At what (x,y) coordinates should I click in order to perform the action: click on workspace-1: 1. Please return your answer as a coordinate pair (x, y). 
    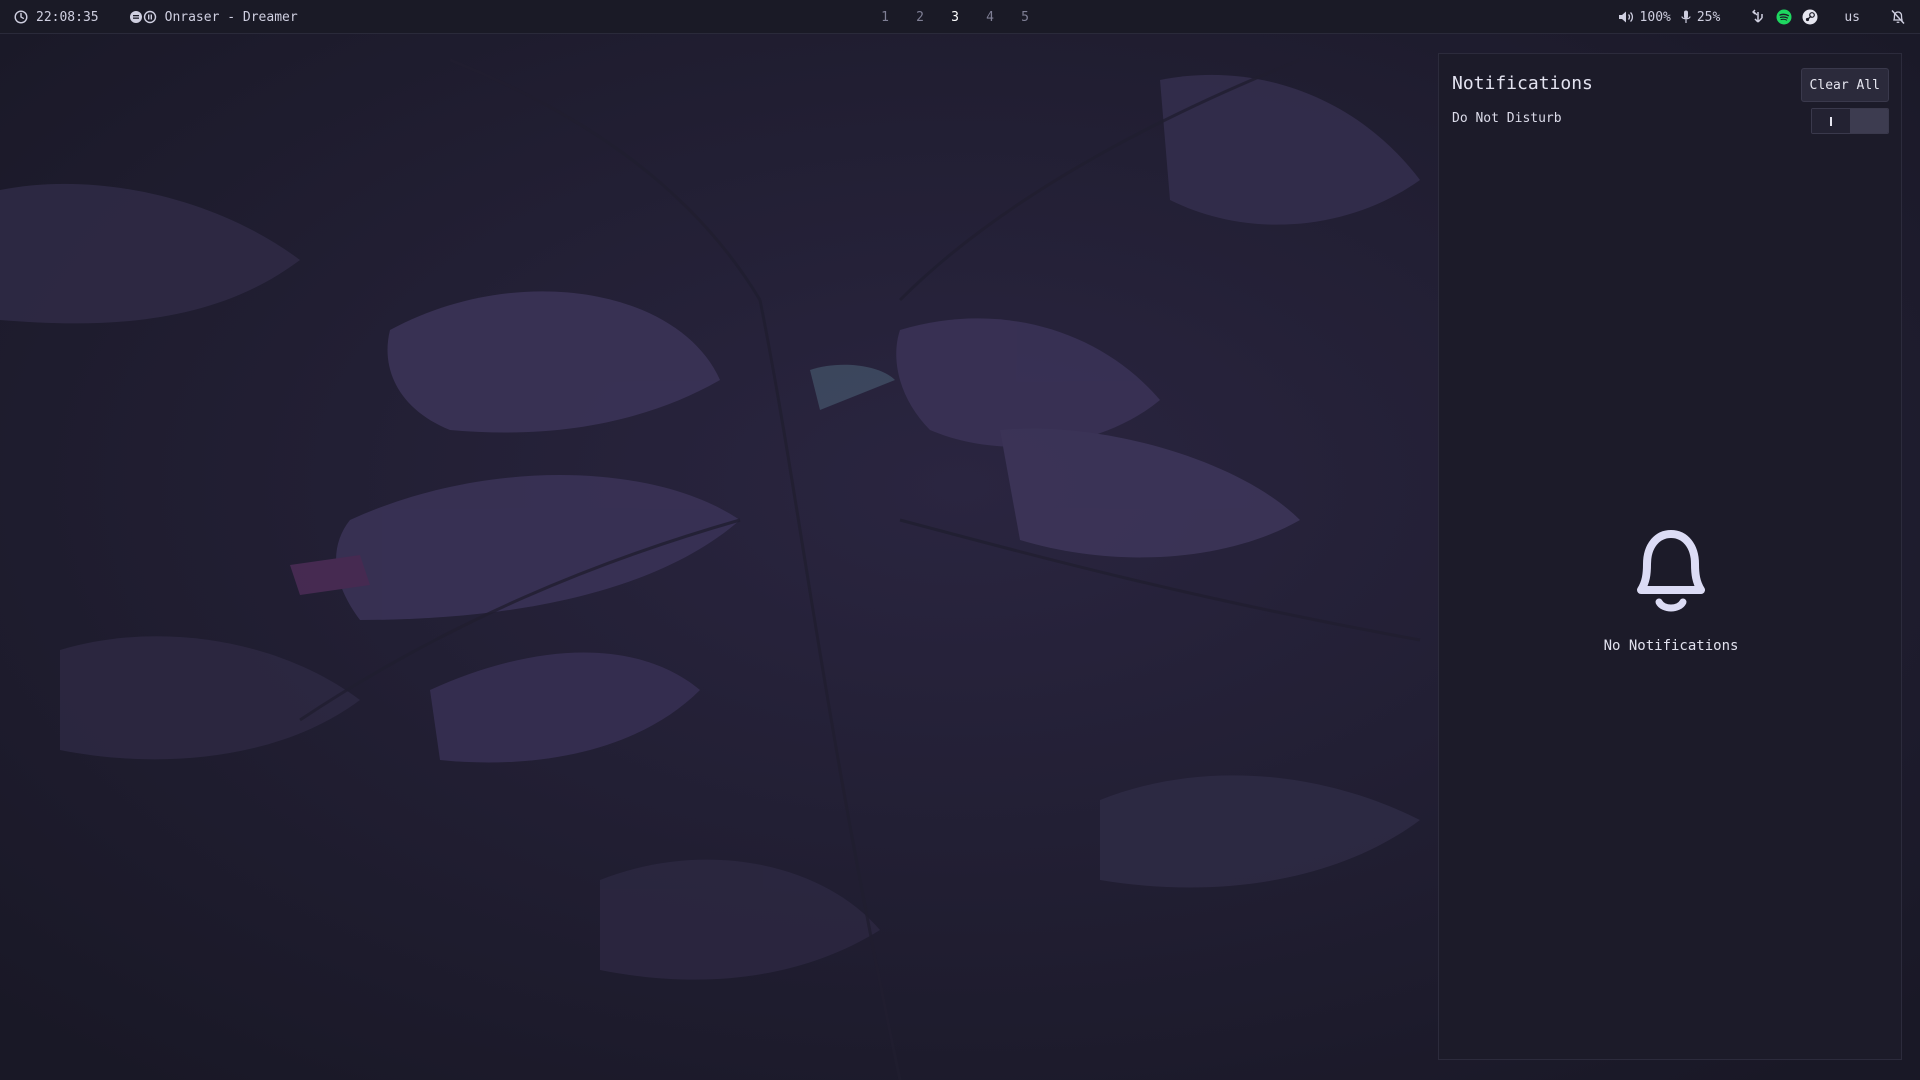
    Looking at the image, I should click on (885, 17).